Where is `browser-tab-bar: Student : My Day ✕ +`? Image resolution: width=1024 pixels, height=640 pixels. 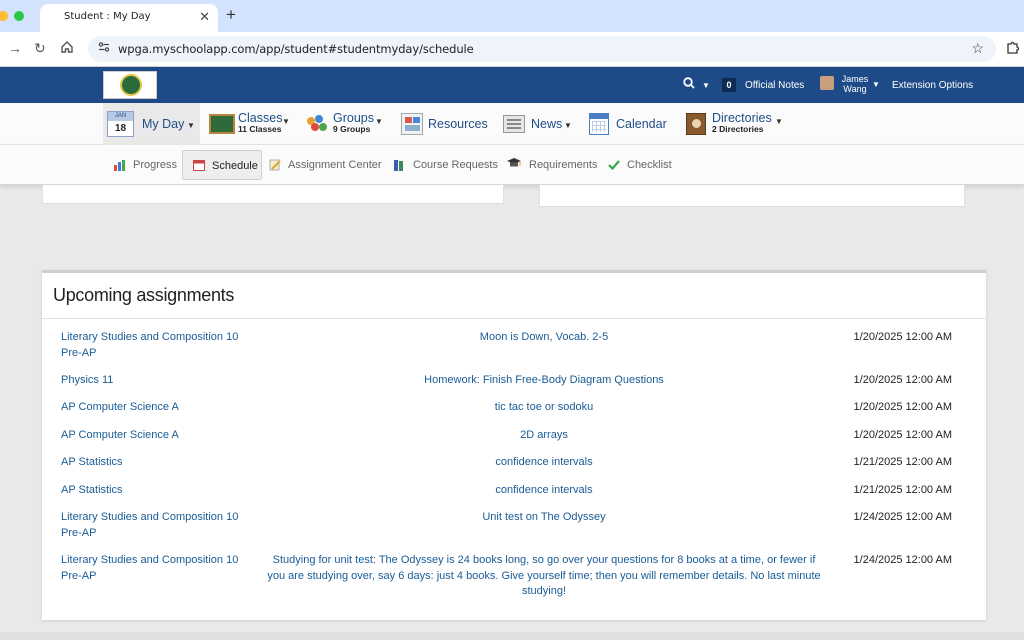 browser-tab-bar: Student : My Day ✕ + is located at coordinates (512, 16).